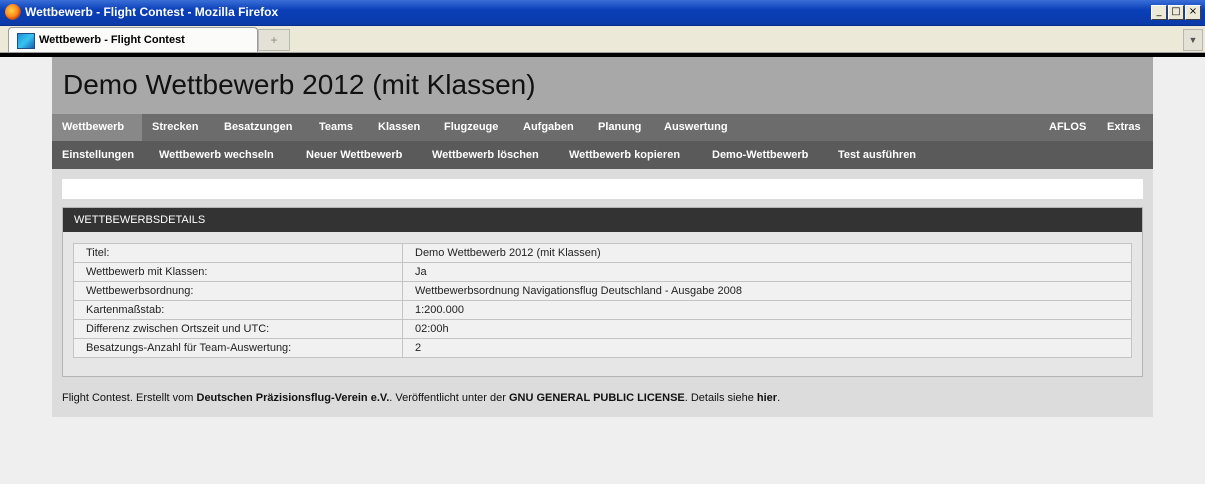 The height and width of the screenshot is (484, 1205). Describe the element at coordinates (274, 40) in the screenshot. I see `new-tab-button: +` at that location.